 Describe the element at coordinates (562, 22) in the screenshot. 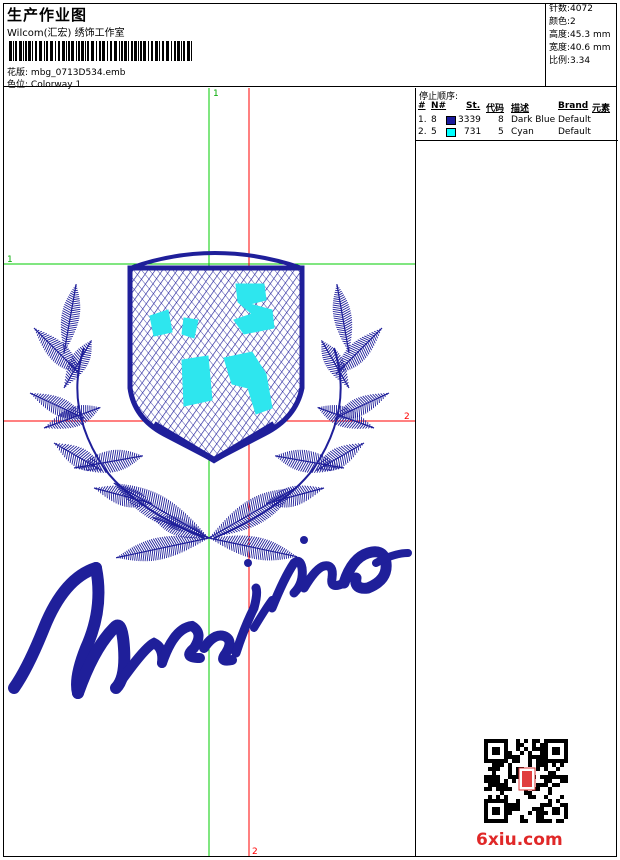

I see `stat-colors: 颜色:2` at that location.